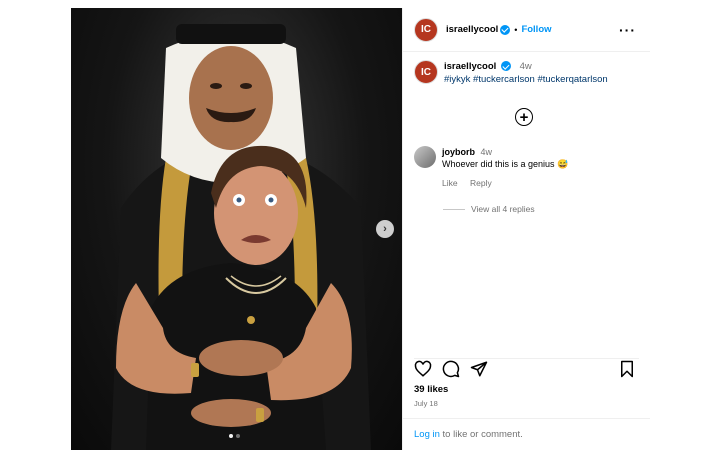 This screenshot has width=720, height=475. Describe the element at coordinates (505, 164) in the screenshot. I see `comment-text: Whoever did this is a genius 😅` at that location.